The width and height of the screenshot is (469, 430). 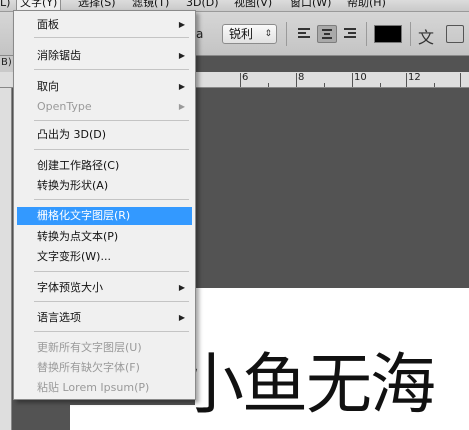 I want to click on document-canvas-left, so click(x=132, y=417).